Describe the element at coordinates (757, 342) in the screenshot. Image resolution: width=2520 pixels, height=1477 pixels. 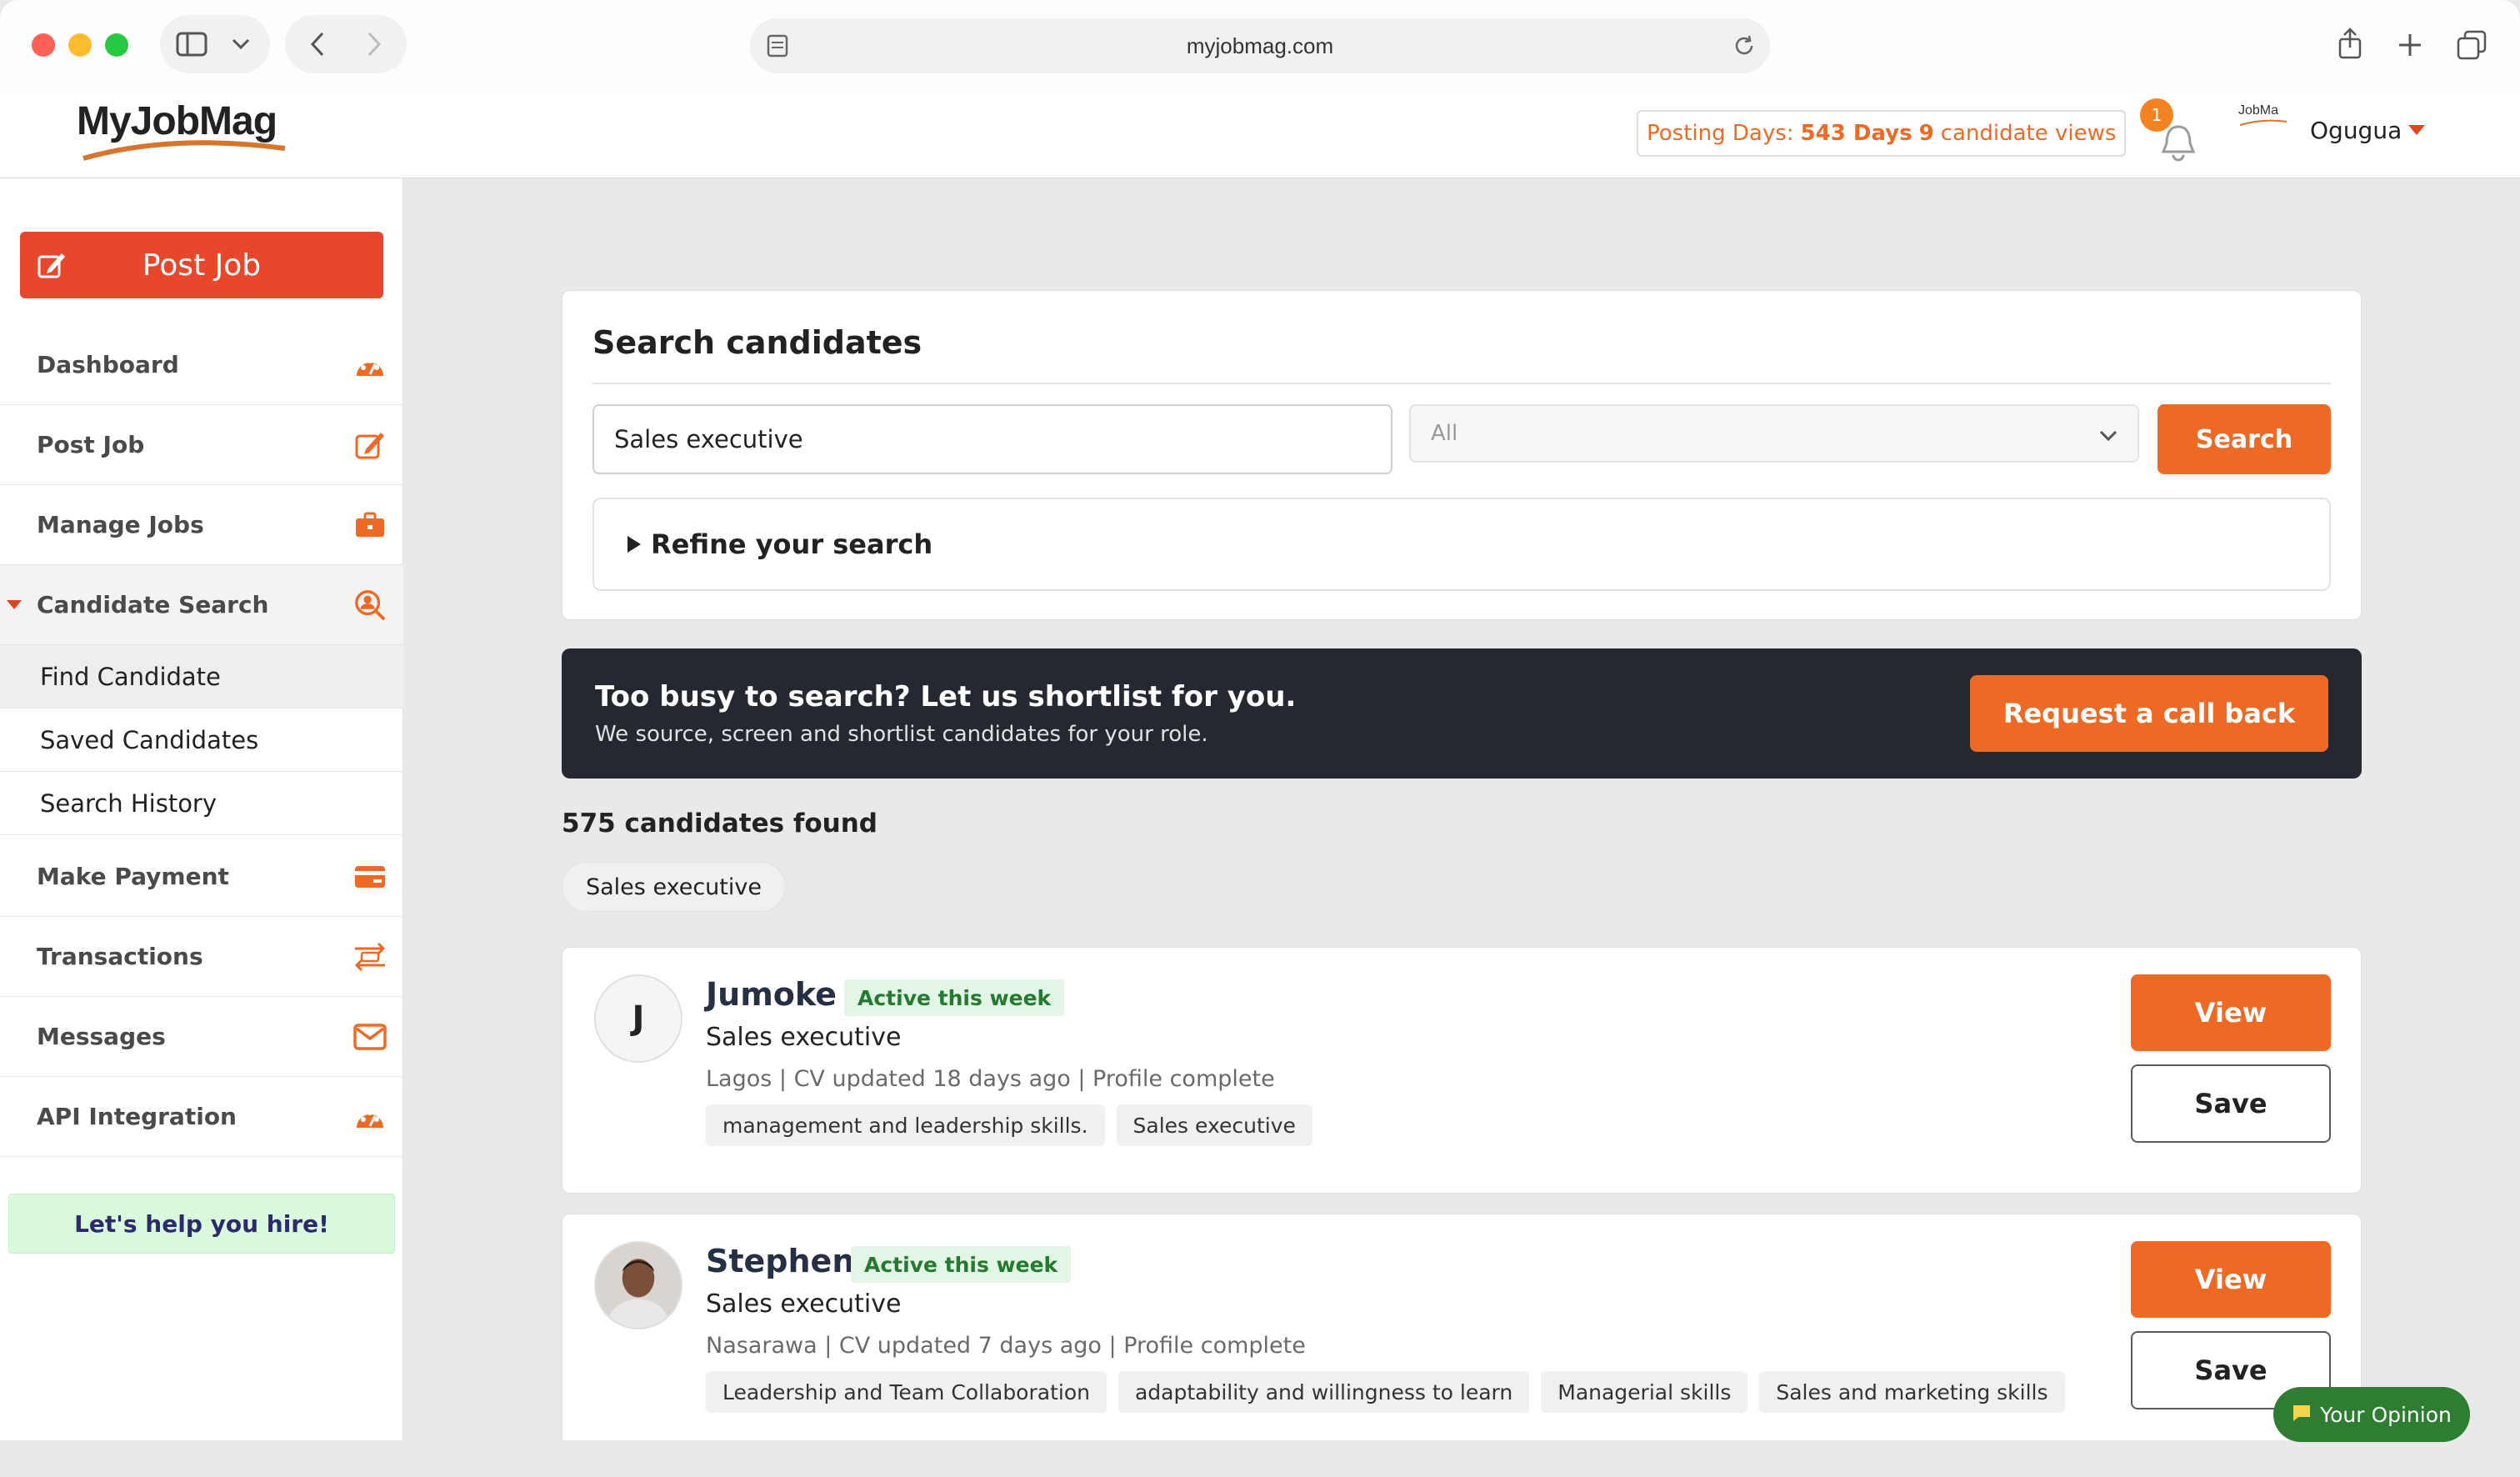
I see `search-title: Search candidates` at that location.